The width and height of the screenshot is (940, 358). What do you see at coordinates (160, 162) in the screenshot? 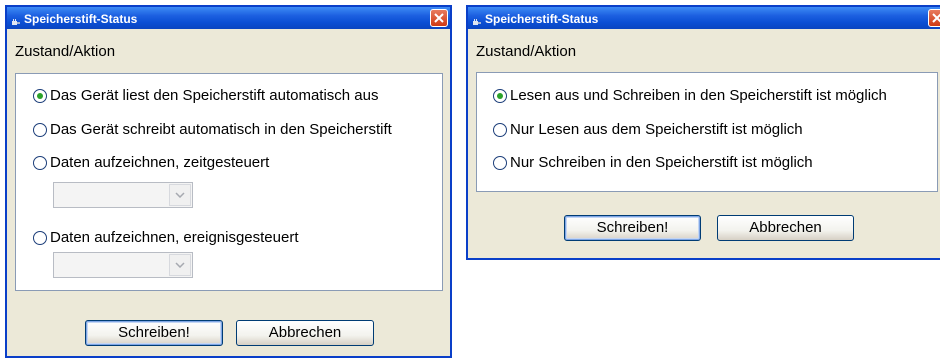
I see `option-label: Daten aufzeichnen, zeitgesteuert` at bounding box center [160, 162].